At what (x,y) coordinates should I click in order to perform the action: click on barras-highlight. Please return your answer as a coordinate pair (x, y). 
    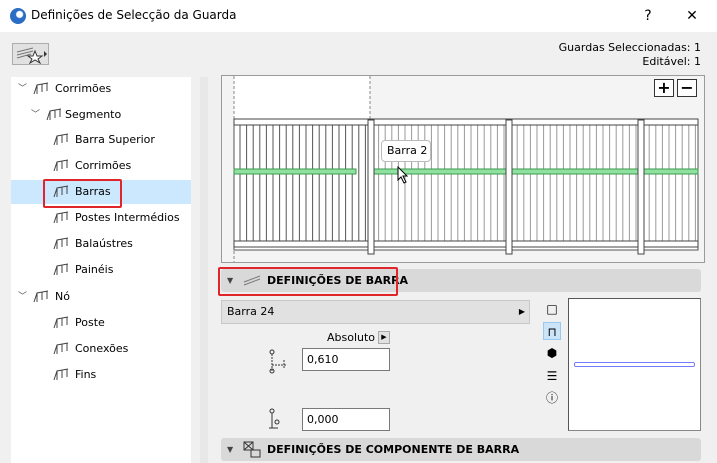
    Looking at the image, I should click on (82, 193).